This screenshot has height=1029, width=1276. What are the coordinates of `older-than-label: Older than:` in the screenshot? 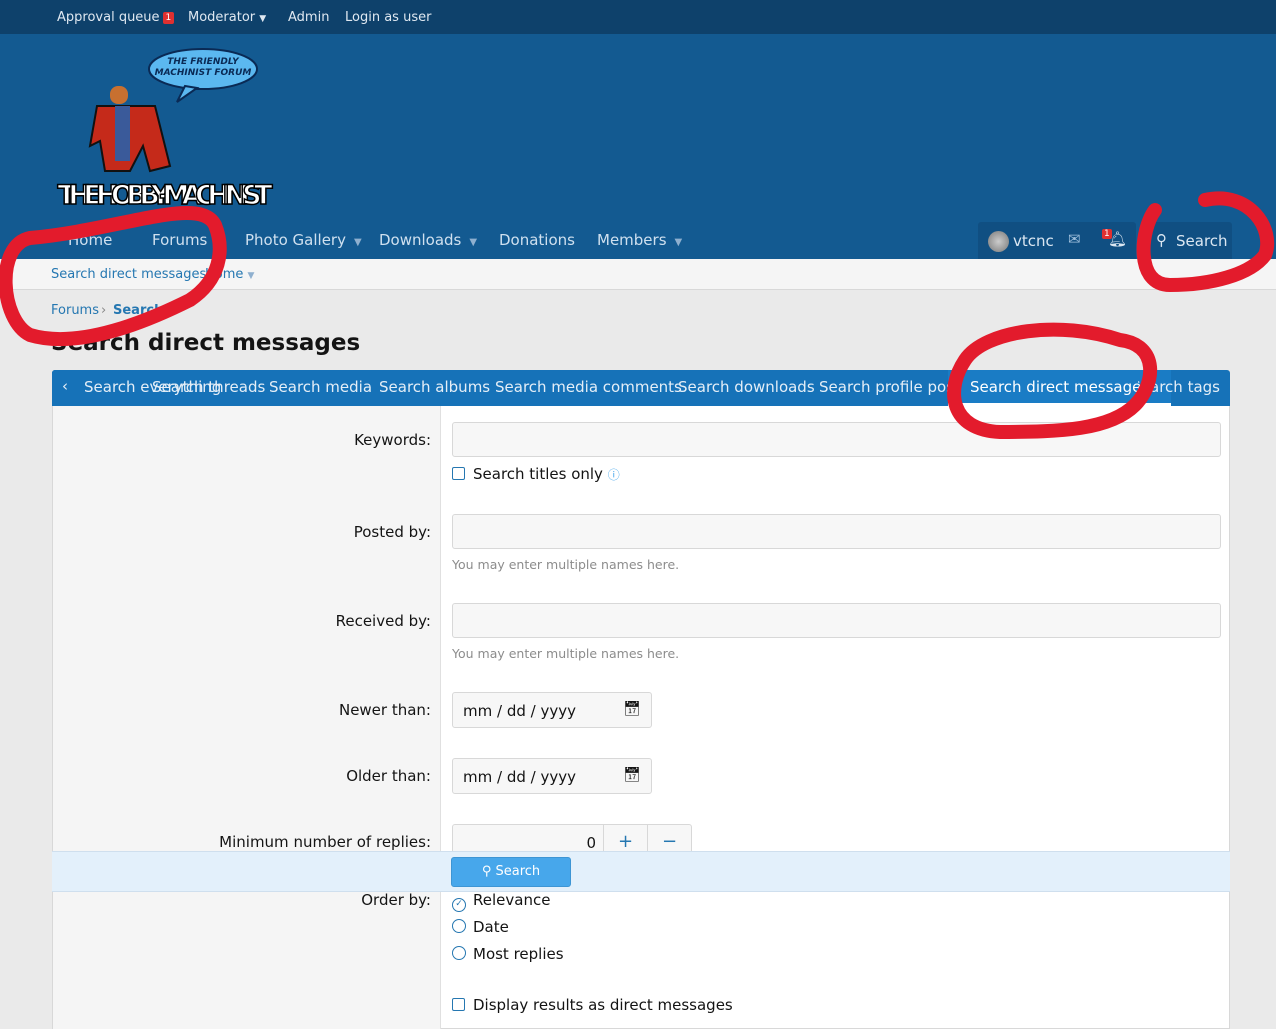 It's located at (388, 776).